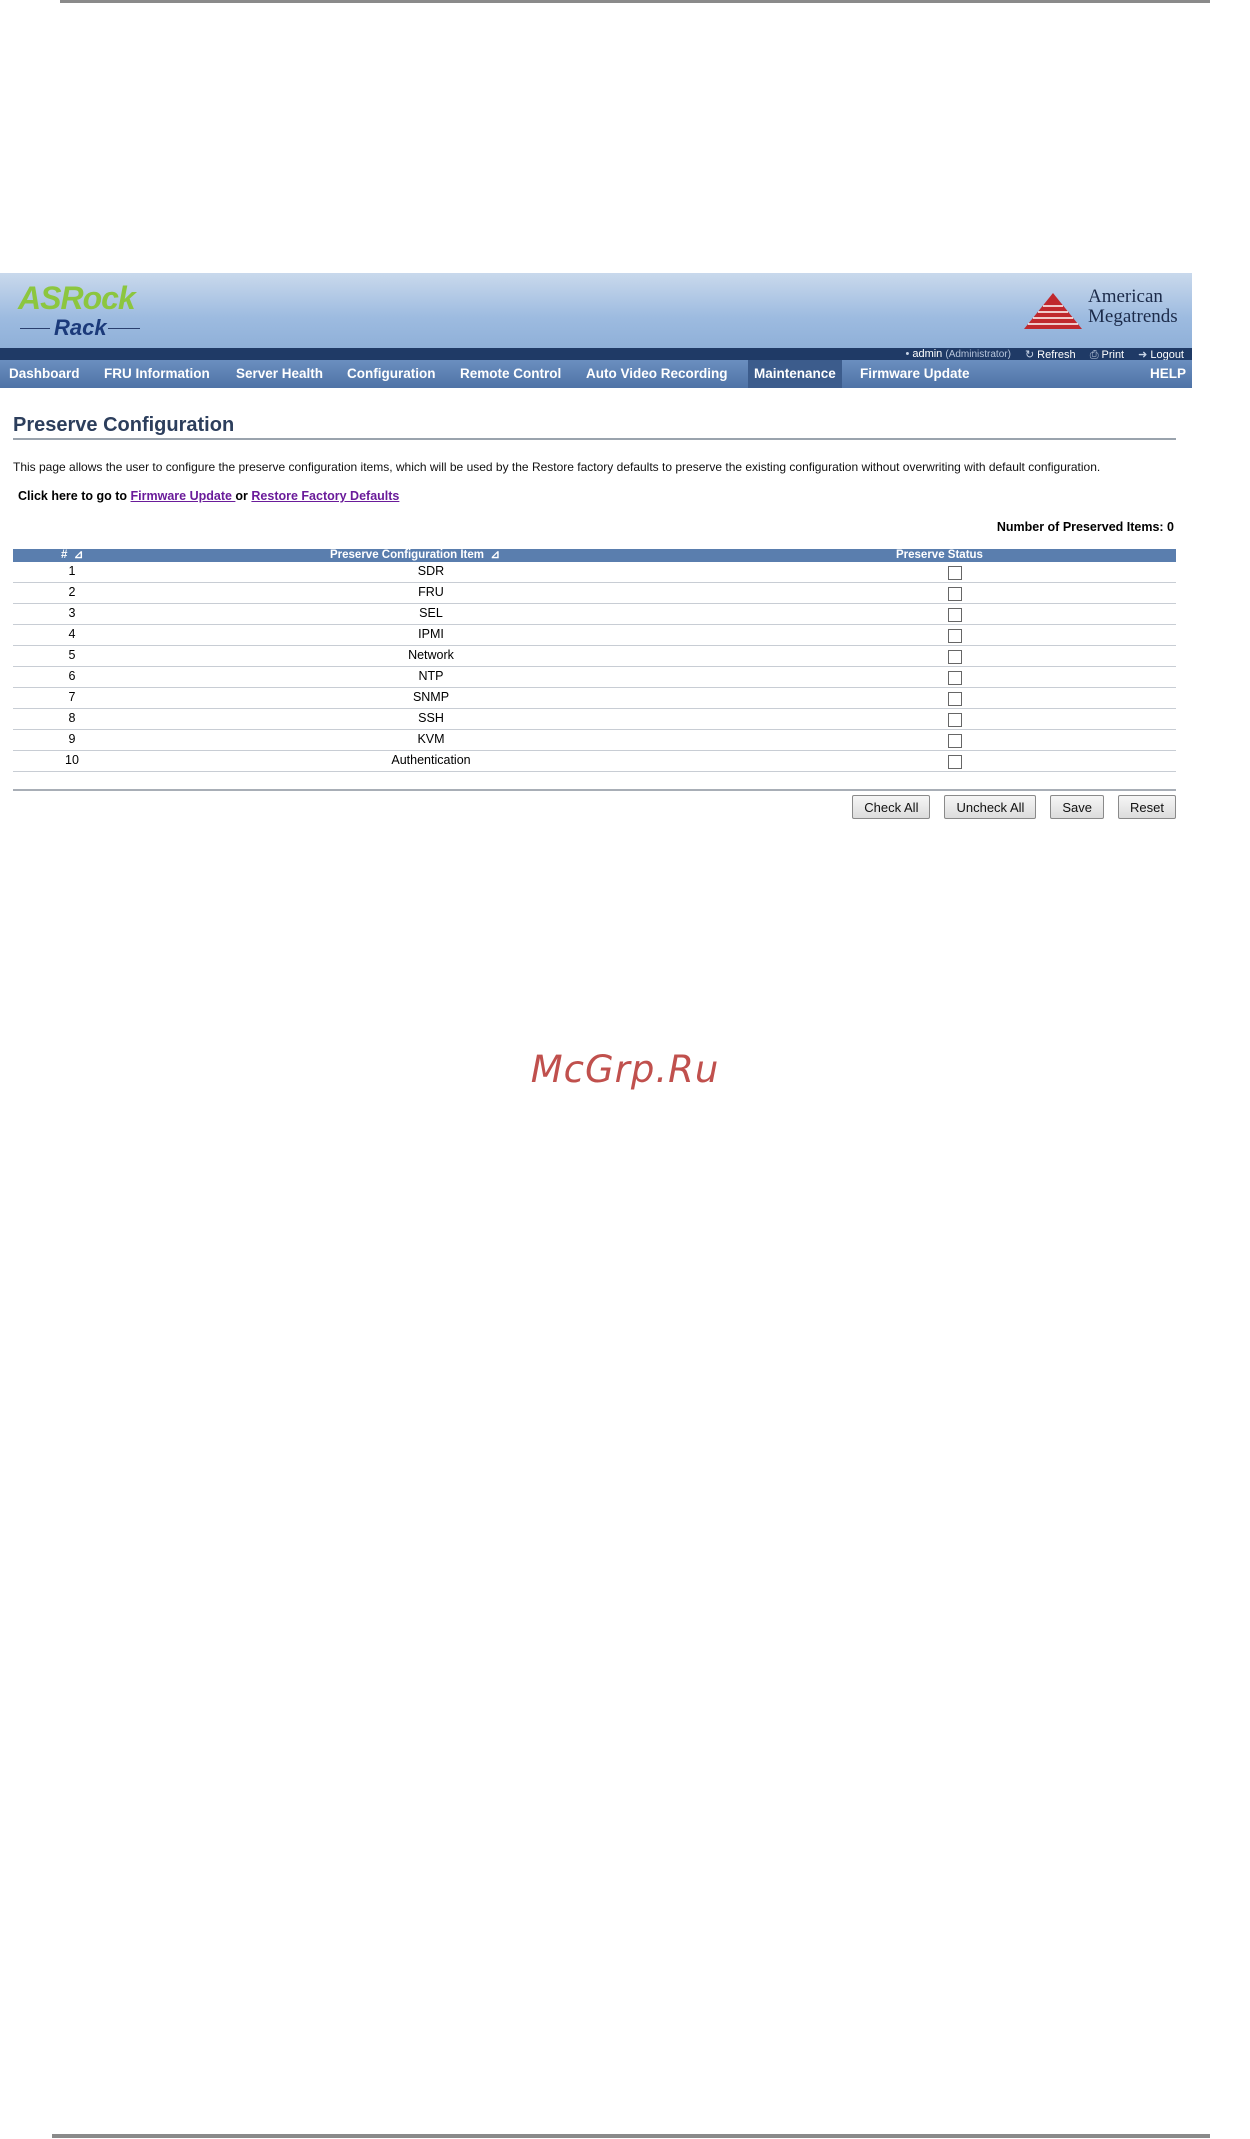 This screenshot has height=2139, width=1250. Describe the element at coordinates (891, 807) in the screenshot. I see `check-all-button: Check All` at that location.